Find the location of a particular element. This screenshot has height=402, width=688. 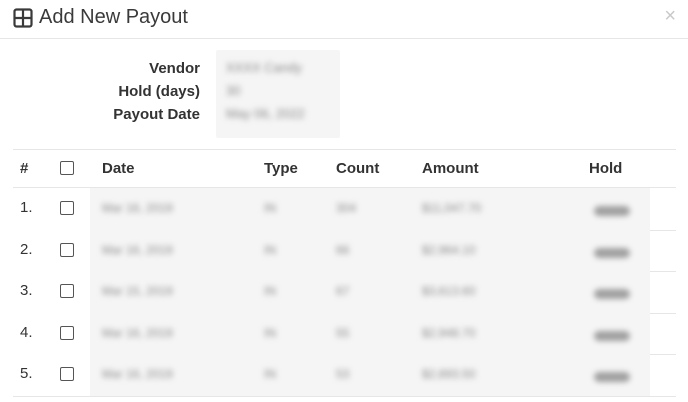

row-amount: $2,893.50 is located at coordinates (449, 374).